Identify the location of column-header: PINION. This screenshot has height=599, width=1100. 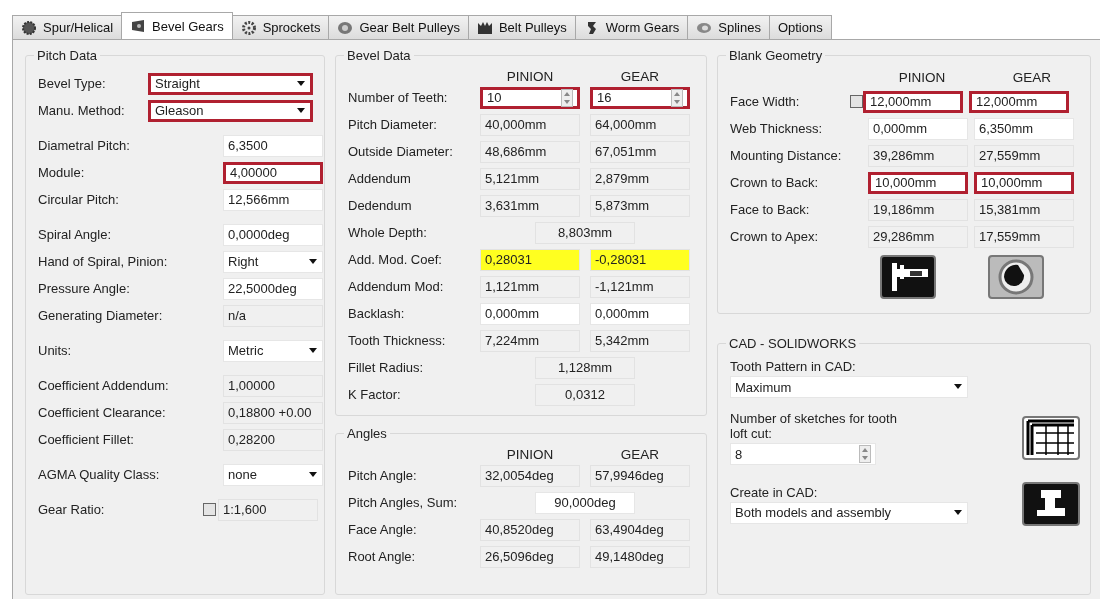
(530, 454).